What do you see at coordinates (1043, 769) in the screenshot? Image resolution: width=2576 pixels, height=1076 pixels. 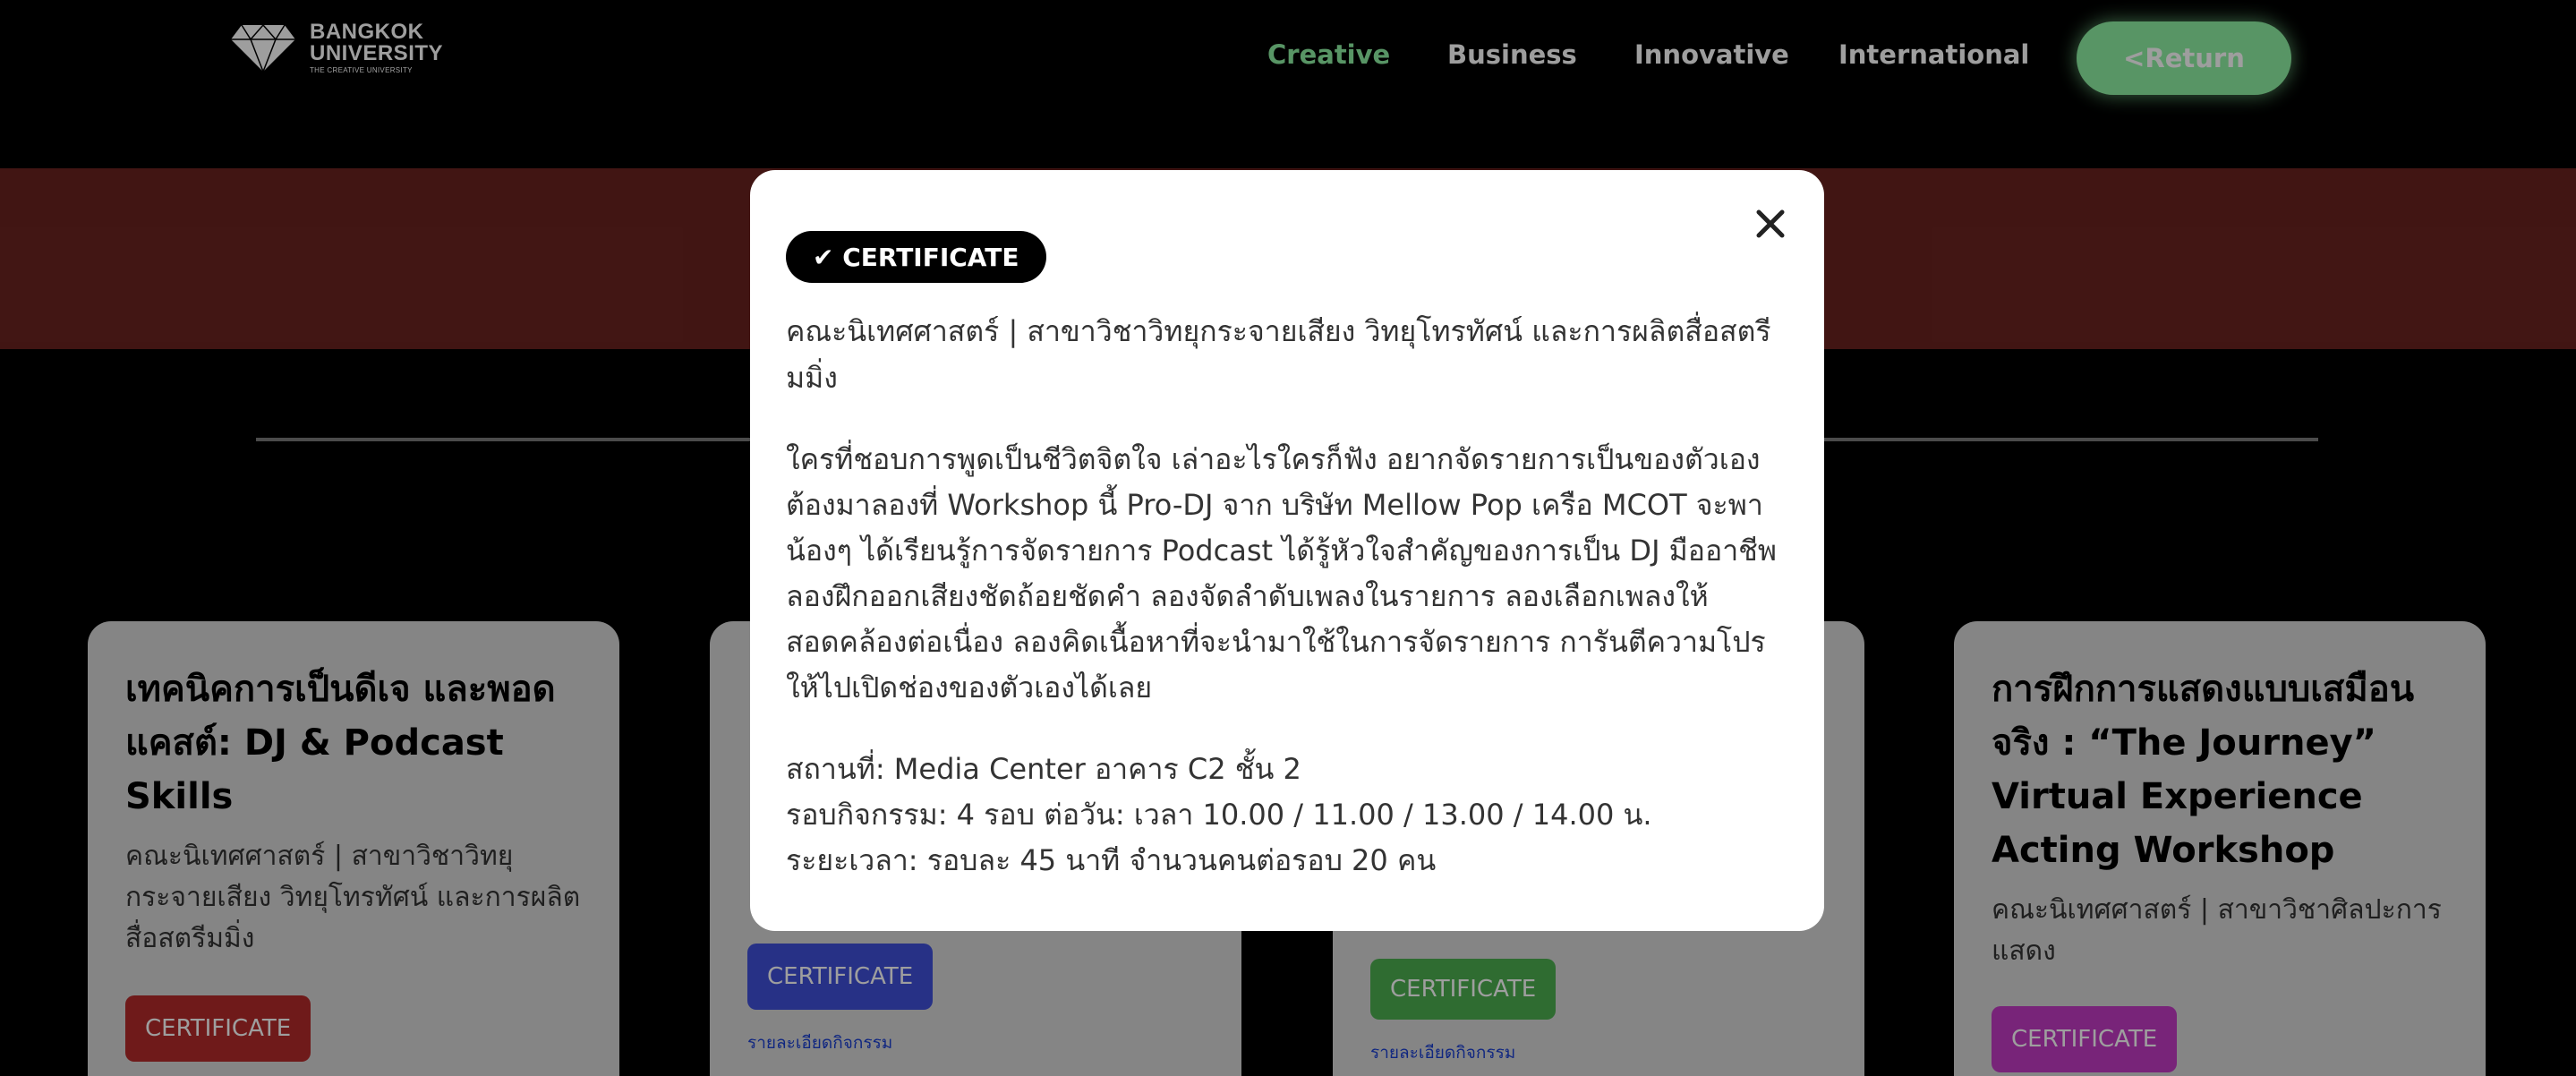 I see `modal-location: สถานที่: Media Center อาคาร C2 ชั้น 2` at bounding box center [1043, 769].